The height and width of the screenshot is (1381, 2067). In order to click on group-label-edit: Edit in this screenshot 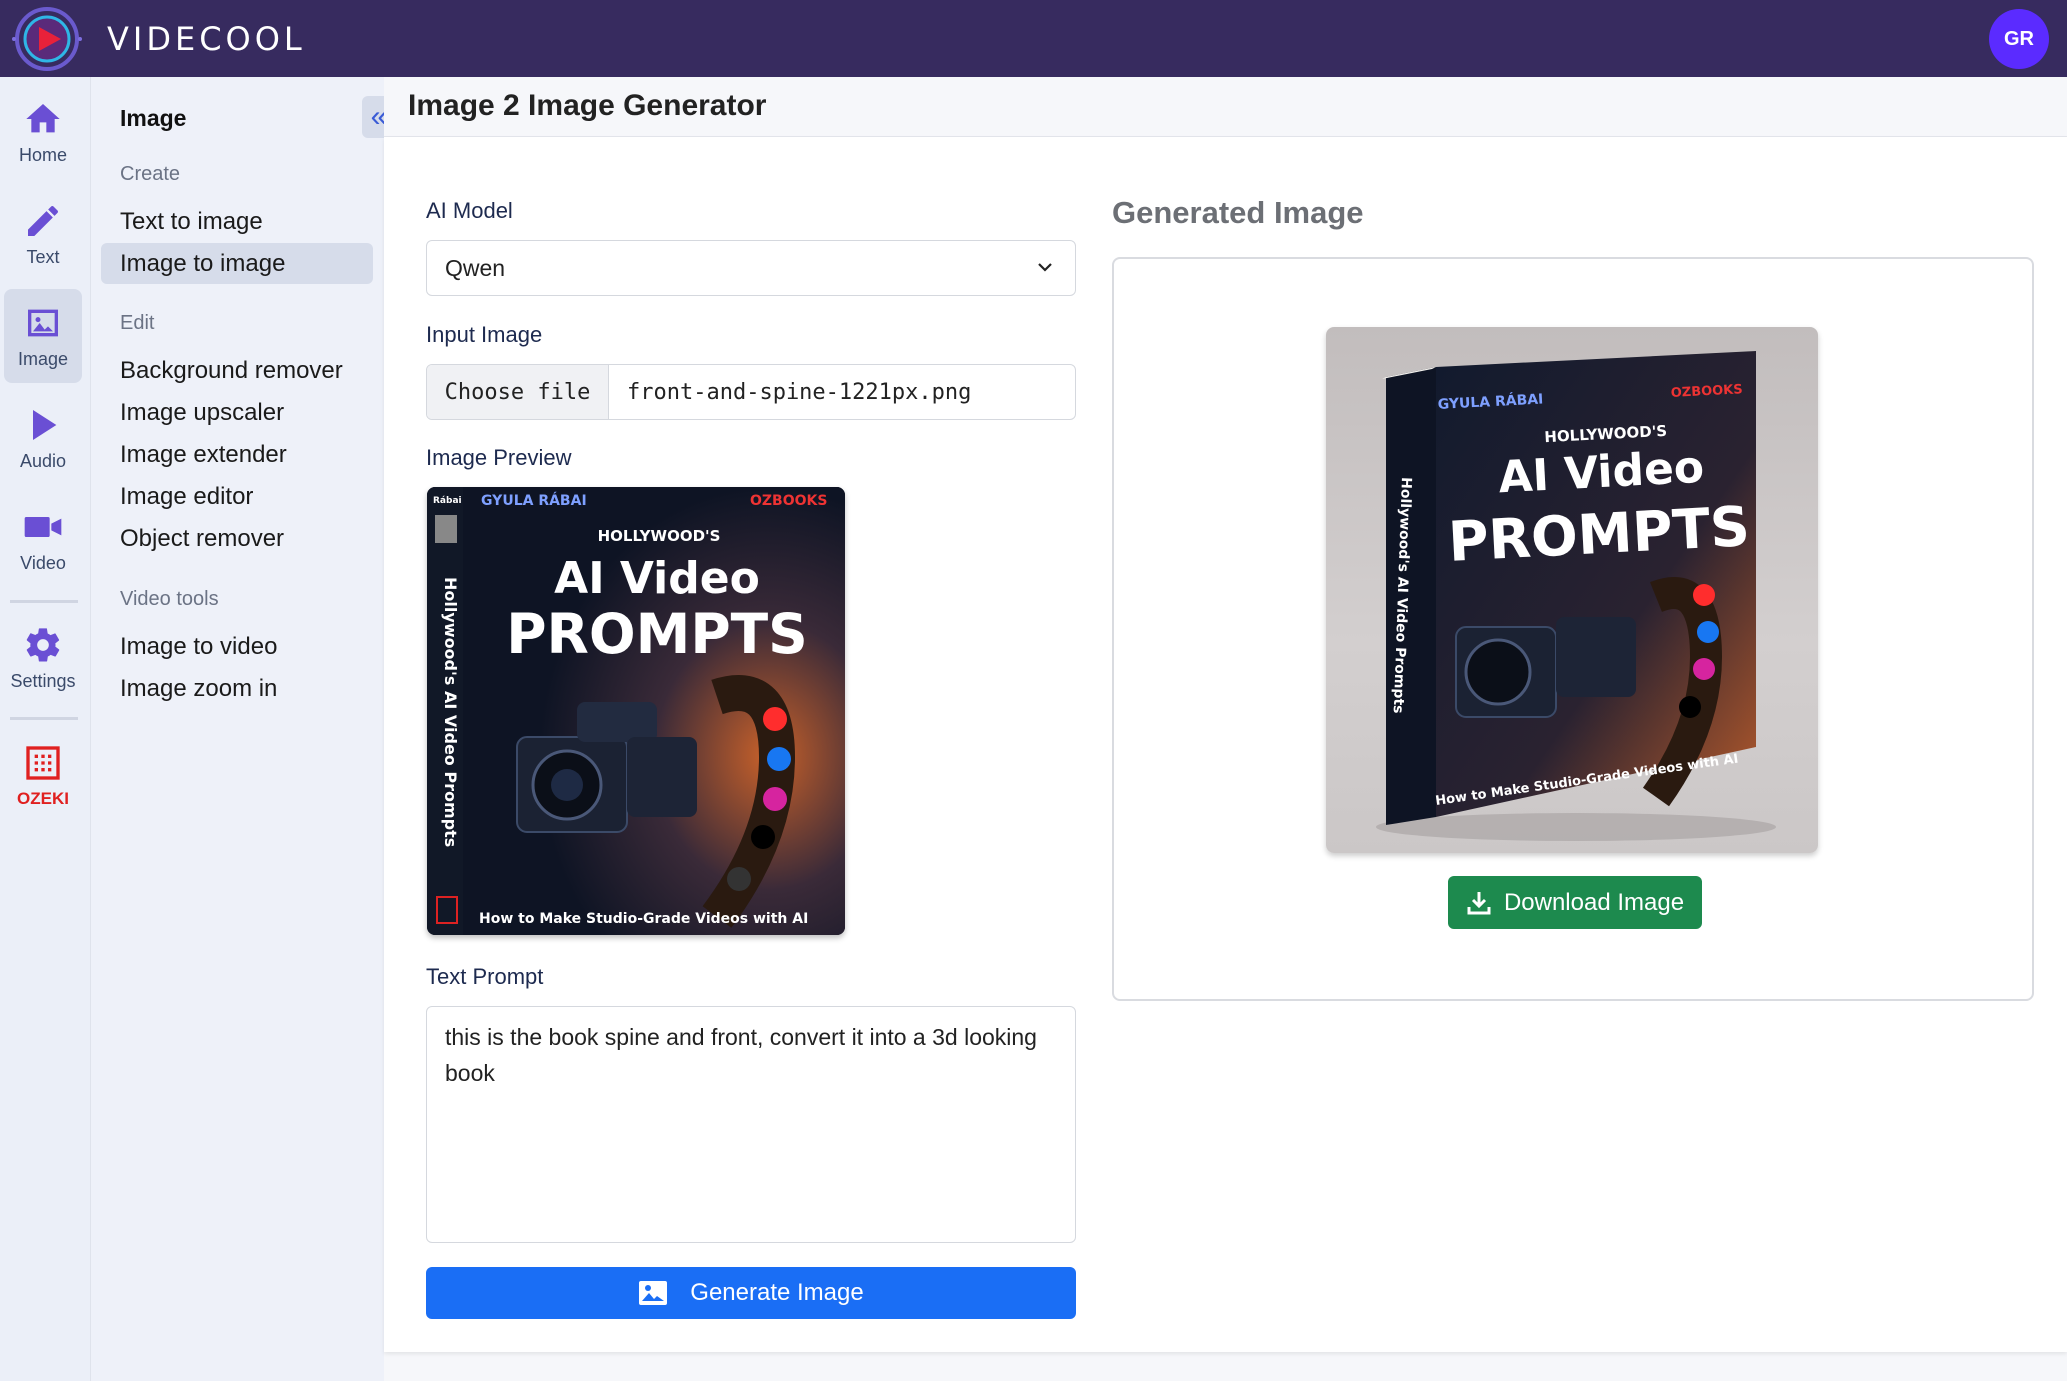, I will do `click(137, 323)`.